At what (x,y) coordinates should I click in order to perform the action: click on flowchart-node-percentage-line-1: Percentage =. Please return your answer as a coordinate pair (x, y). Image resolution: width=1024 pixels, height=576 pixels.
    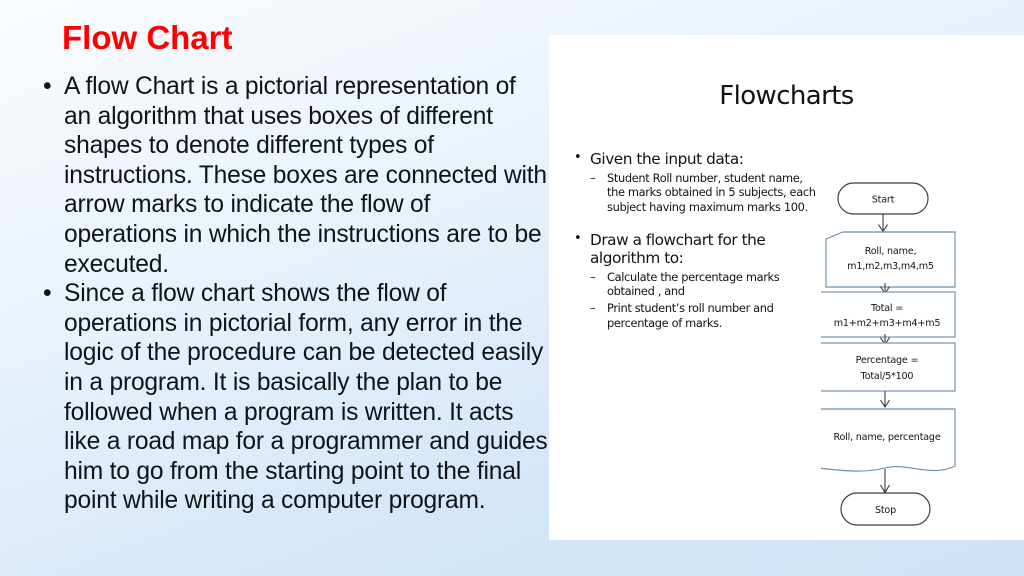
    Looking at the image, I should click on (887, 360).